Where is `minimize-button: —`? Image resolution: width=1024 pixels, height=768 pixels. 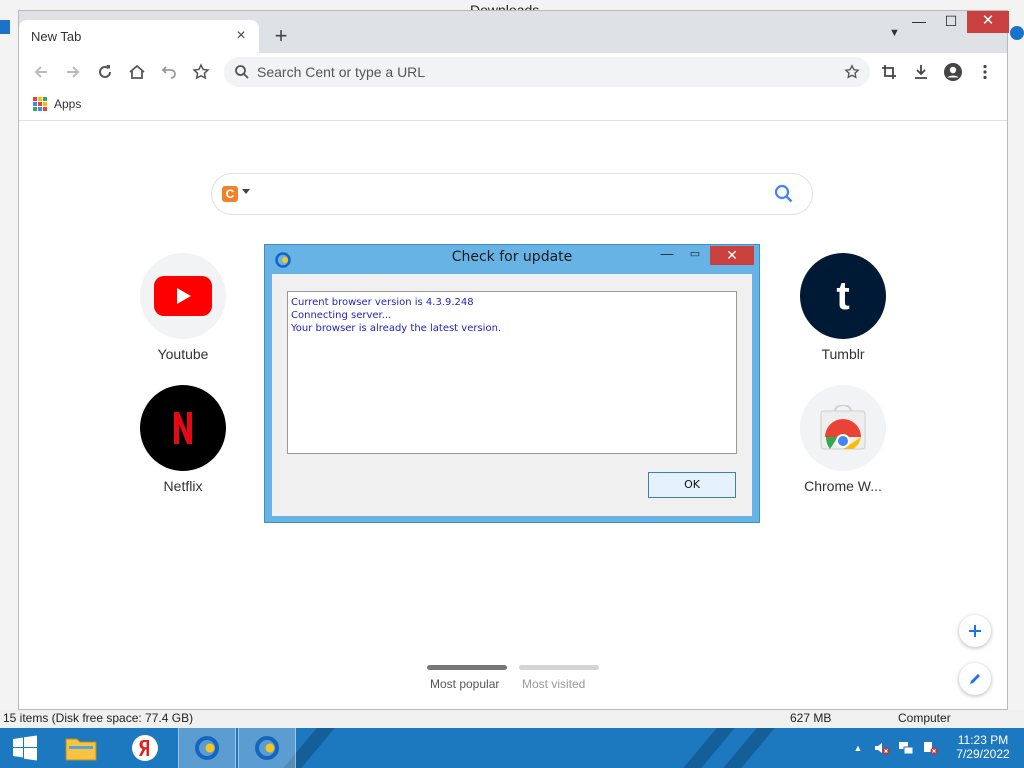
minimize-button: — is located at coordinates (919, 22).